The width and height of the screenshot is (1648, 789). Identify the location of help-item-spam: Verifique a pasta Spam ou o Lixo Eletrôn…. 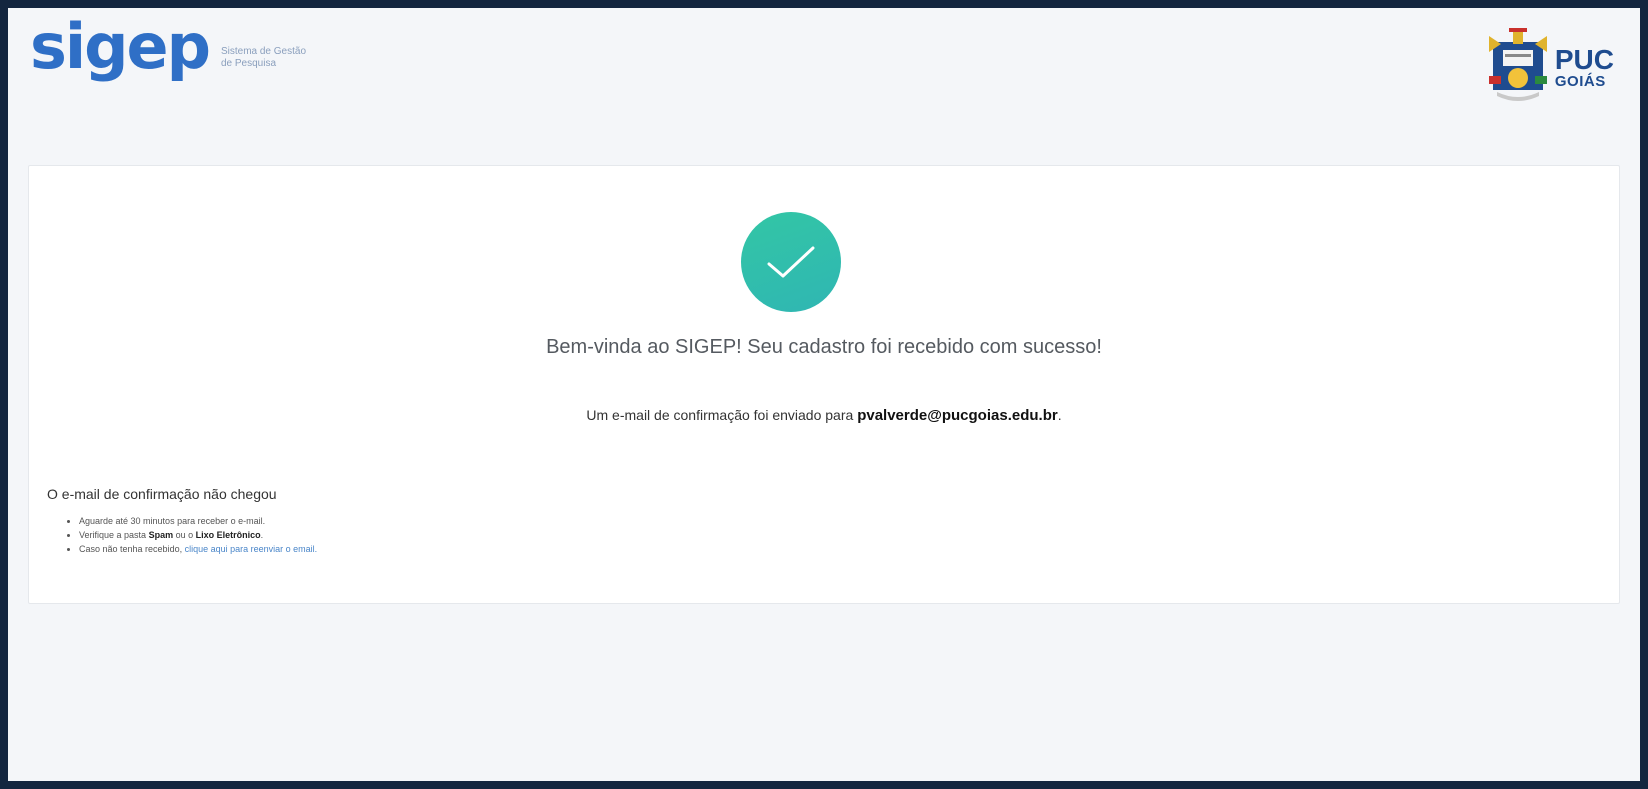
(198, 535).